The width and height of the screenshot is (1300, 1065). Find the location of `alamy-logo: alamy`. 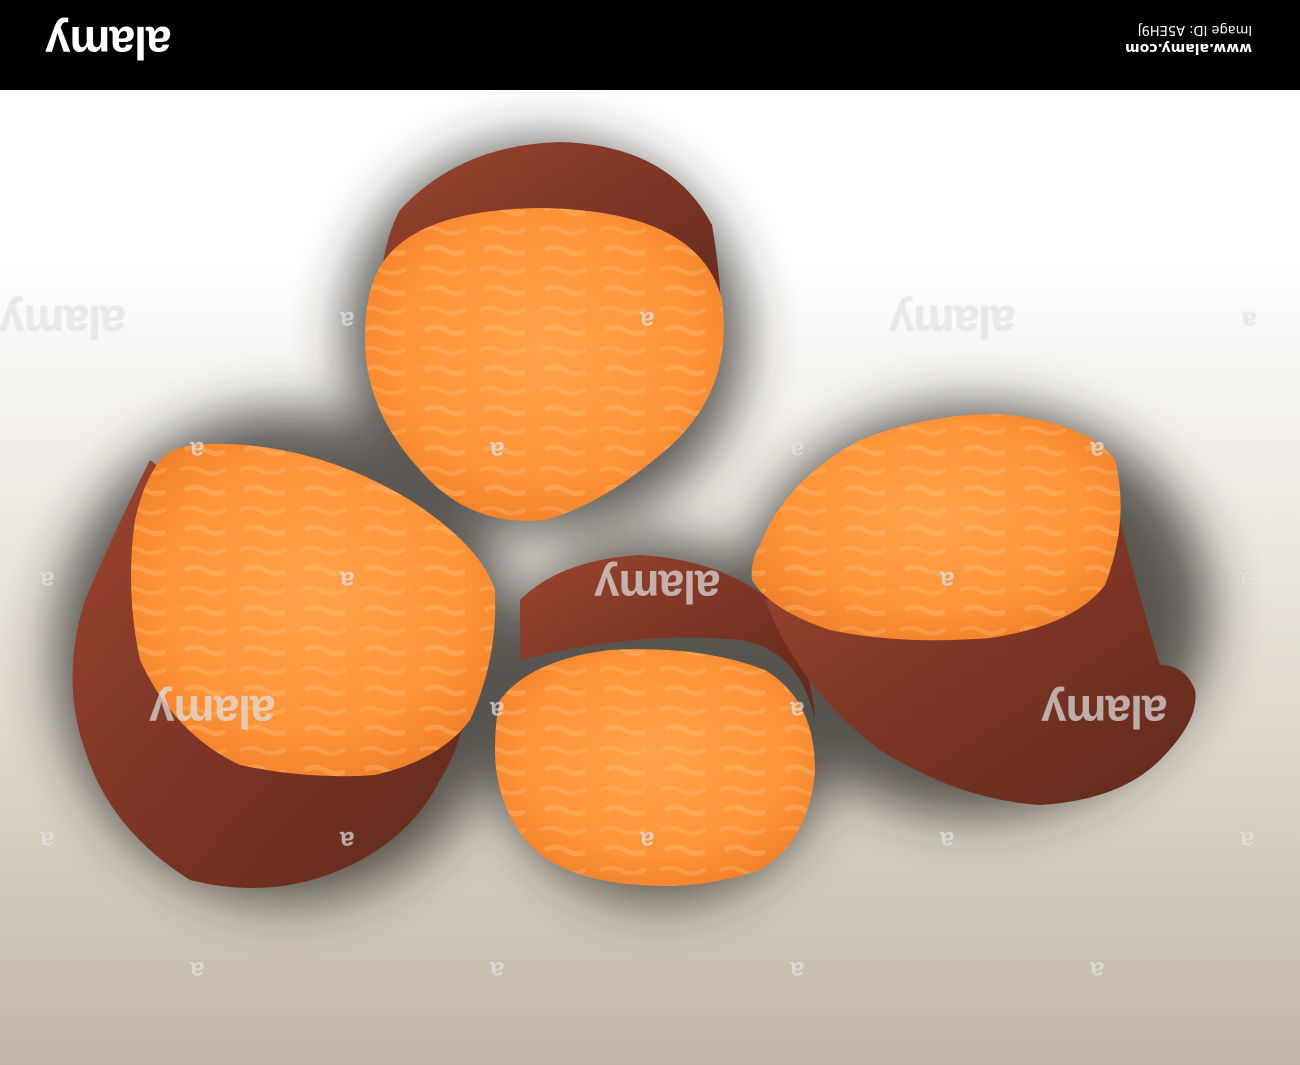

alamy-logo: alamy is located at coordinates (109, 43).